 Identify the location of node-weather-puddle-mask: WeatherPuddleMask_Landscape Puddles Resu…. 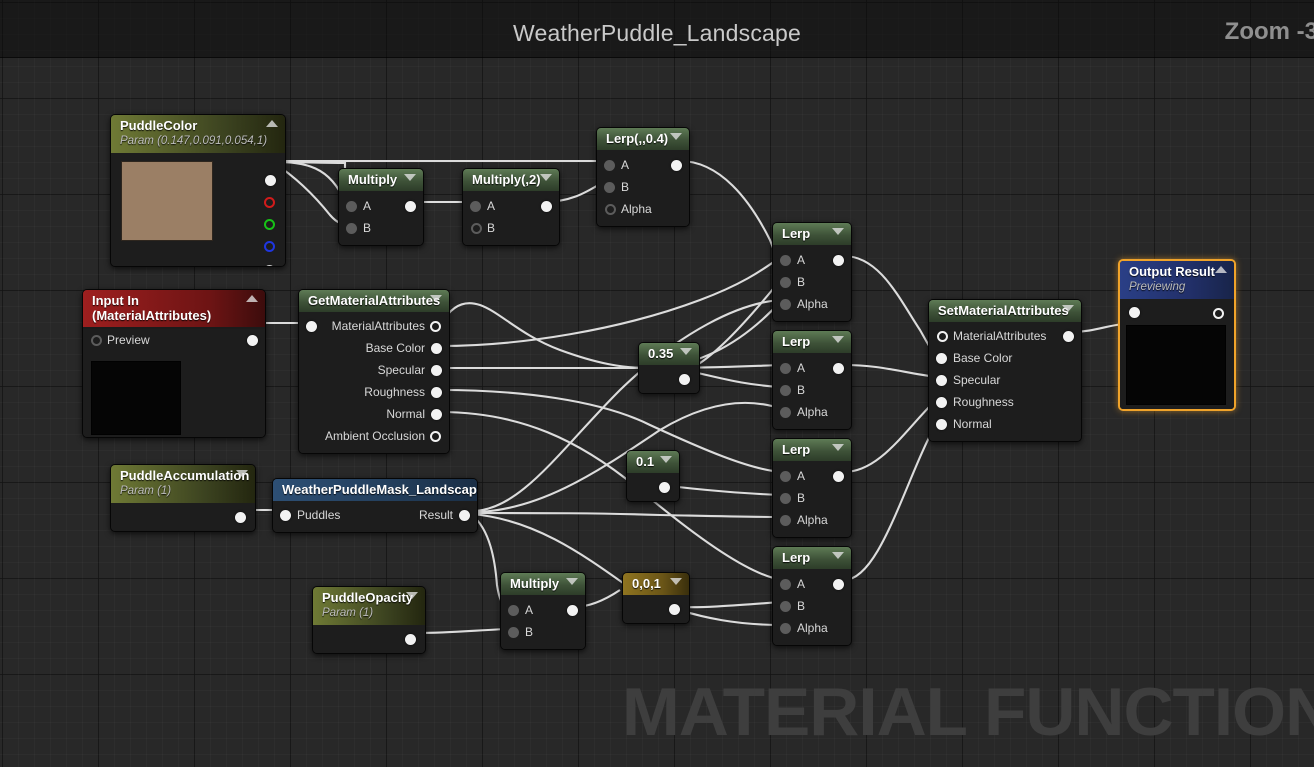
(375, 505).